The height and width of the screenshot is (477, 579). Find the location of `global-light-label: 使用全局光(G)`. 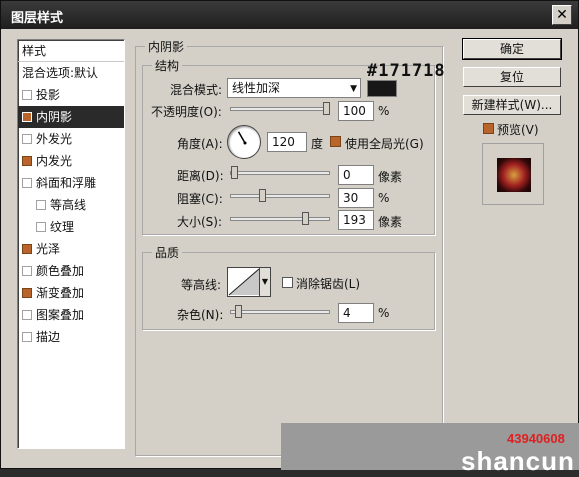

global-light-label: 使用全局光(G) is located at coordinates (384, 143).